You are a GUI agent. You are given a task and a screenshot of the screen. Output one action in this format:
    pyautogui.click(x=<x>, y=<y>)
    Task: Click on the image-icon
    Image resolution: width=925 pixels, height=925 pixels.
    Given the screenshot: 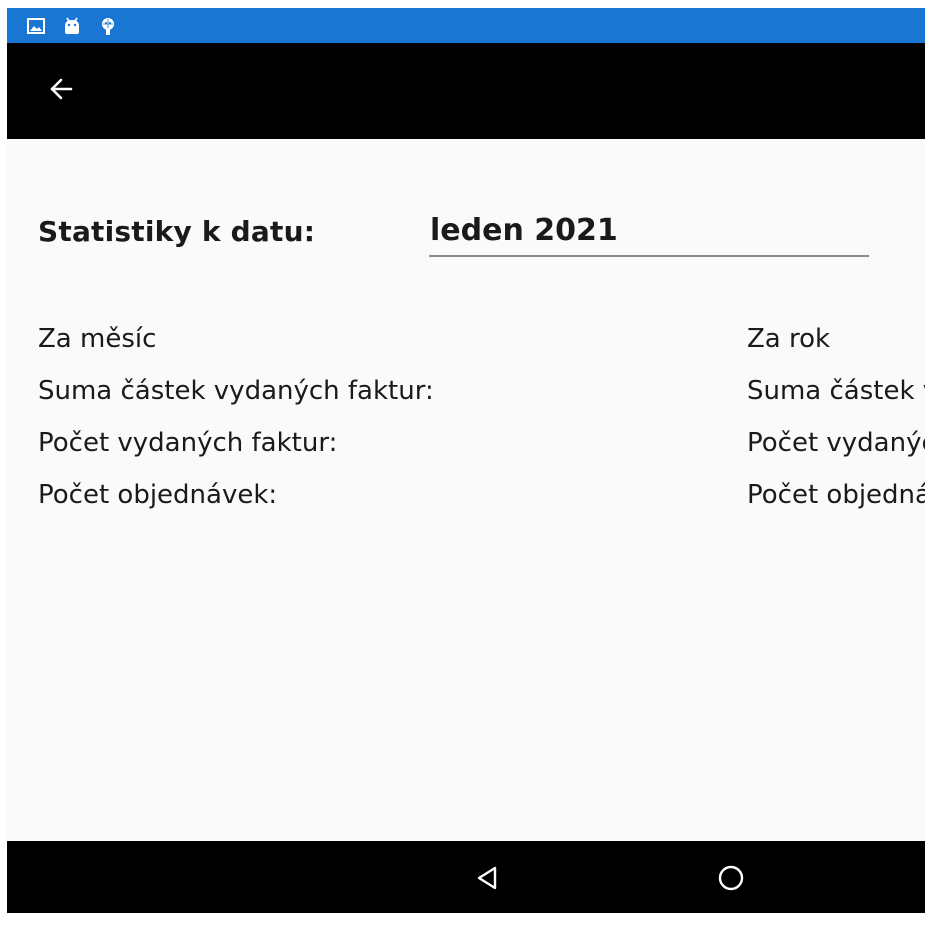 What is the action you would take?
    pyautogui.click(x=36, y=26)
    